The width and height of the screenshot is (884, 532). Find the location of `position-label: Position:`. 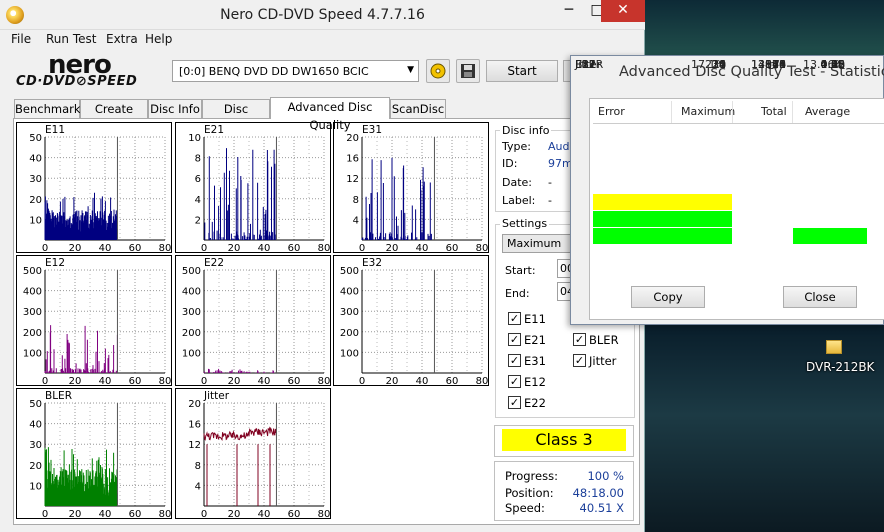

position-label: Position: is located at coordinates (529, 493).